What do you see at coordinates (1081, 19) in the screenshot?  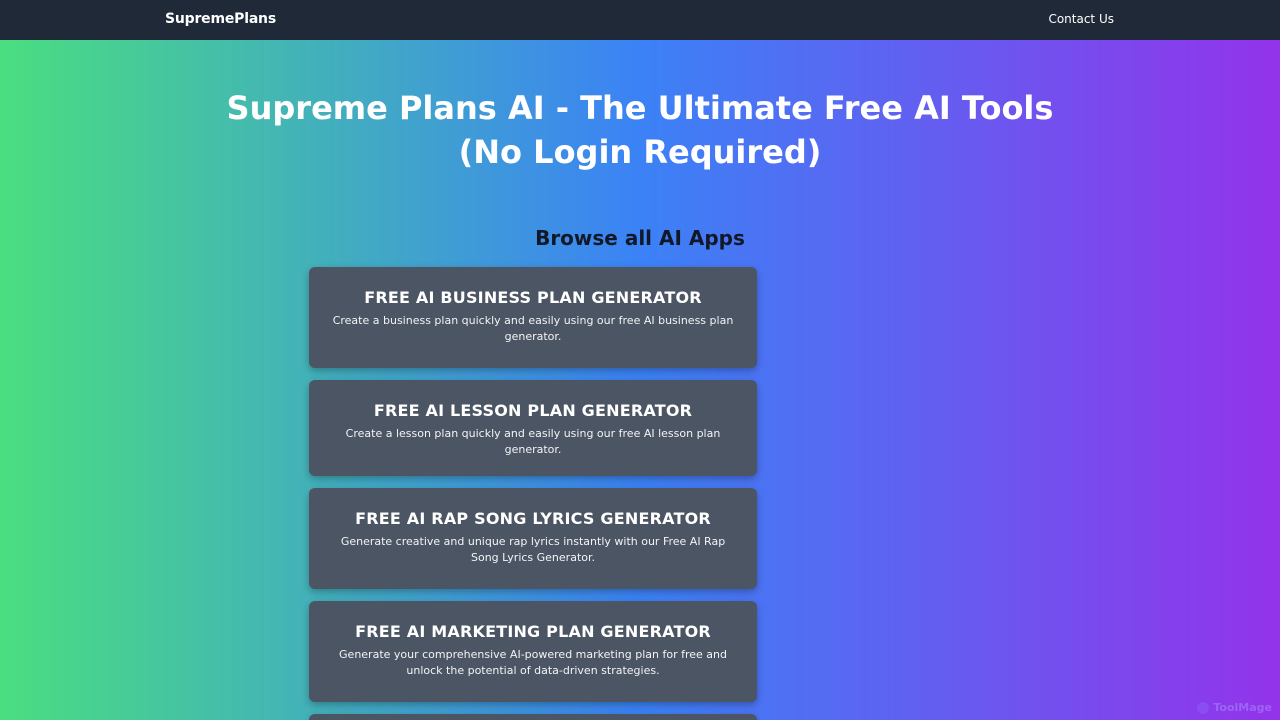 I see `contact-us-link: Contact Us` at bounding box center [1081, 19].